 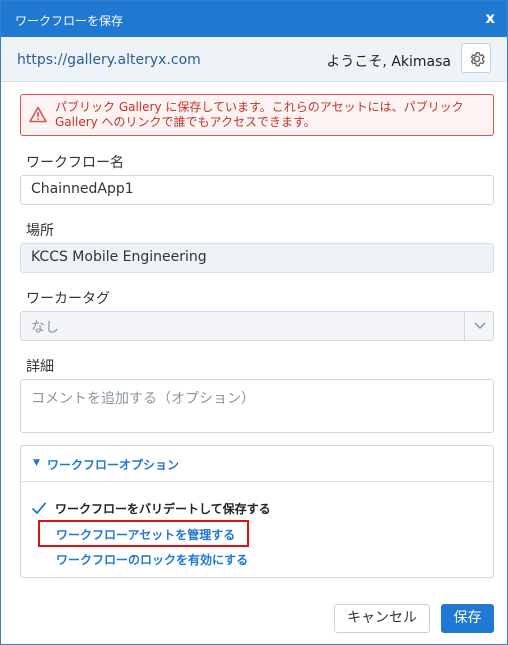 What do you see at coordinates (39, 508) in the screenshot?
I see `checkmark-icon` at bounding box center [39, 508].